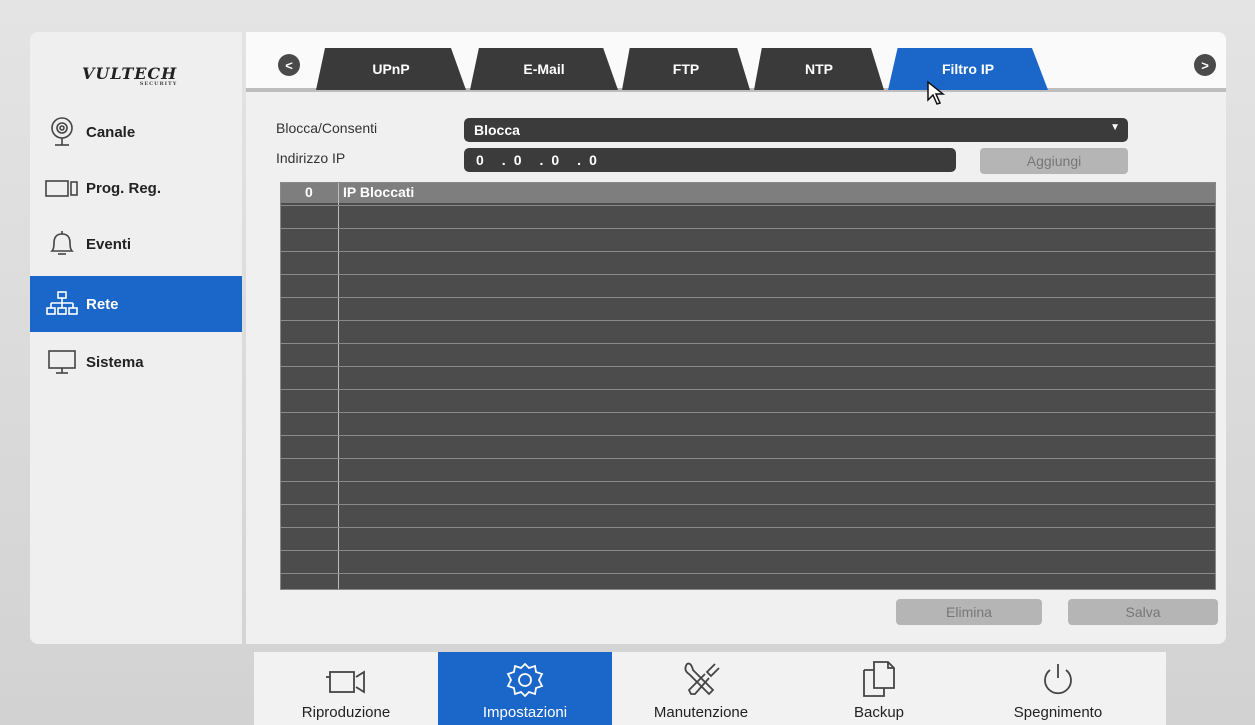 This screenshot has width=1255, height=725. I want to click on tab-next-button: >, so click(1205, 65).